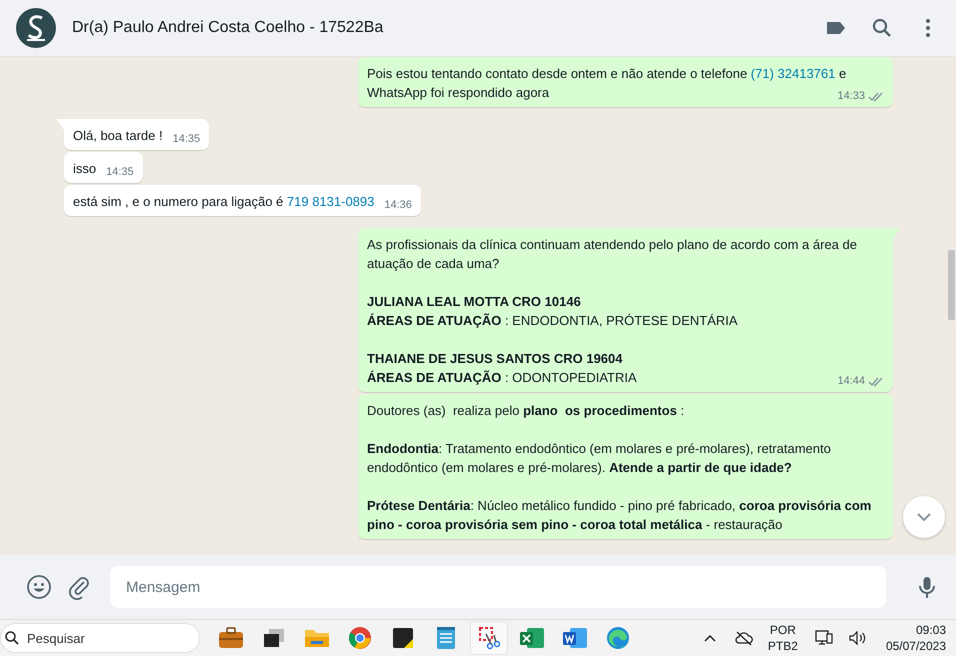 The image size is (956, 657). Describe the element at coordinates (858, 638) in the screenshot. I see `speaker-icon` at that location.